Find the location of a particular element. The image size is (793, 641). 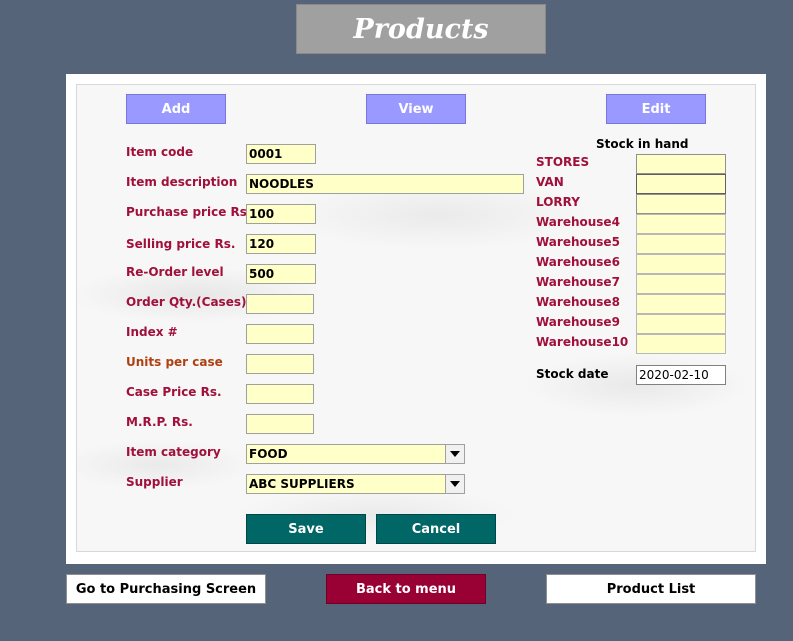

item-description-field: NOODLES is located at coordinates (385, 184).